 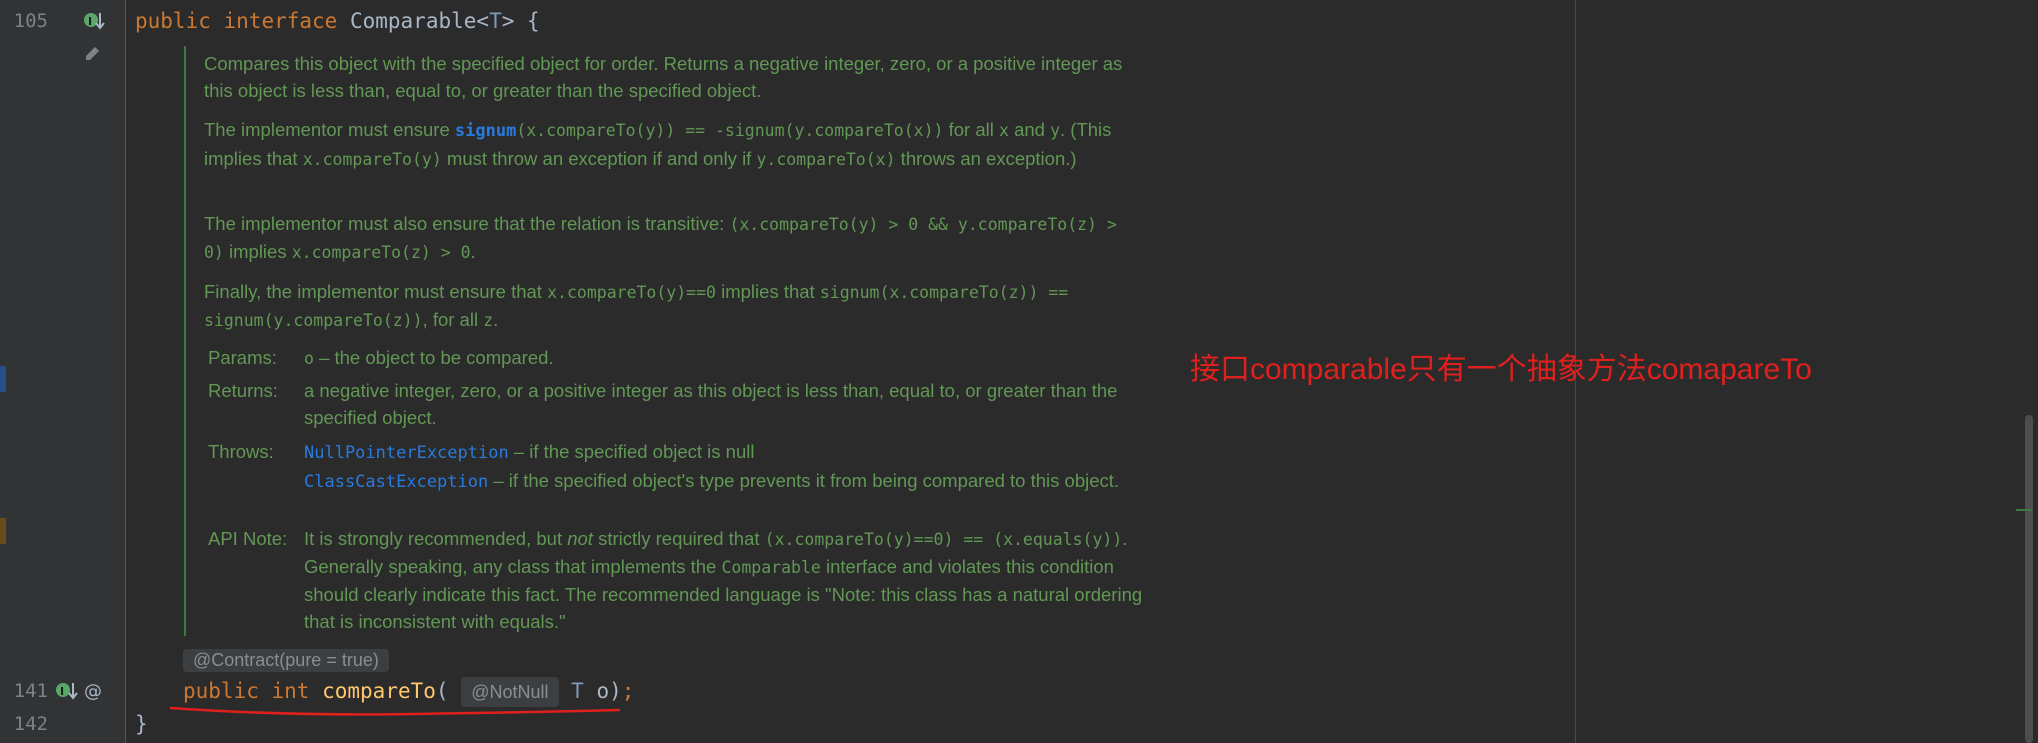 I want to click on classcastexception-link: ClassCastException, so click(x=396, y=482).